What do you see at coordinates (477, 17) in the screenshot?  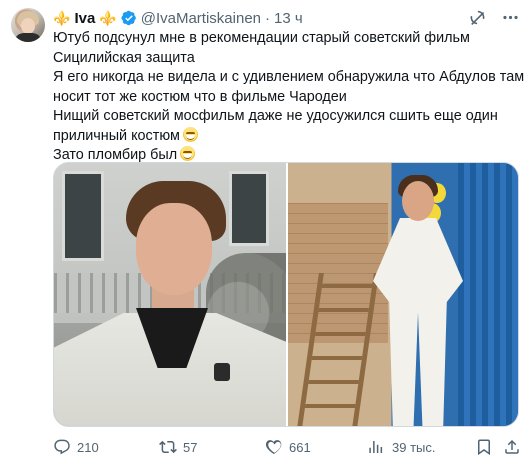 I see `grok-icon` at bounding box center [477, 17].